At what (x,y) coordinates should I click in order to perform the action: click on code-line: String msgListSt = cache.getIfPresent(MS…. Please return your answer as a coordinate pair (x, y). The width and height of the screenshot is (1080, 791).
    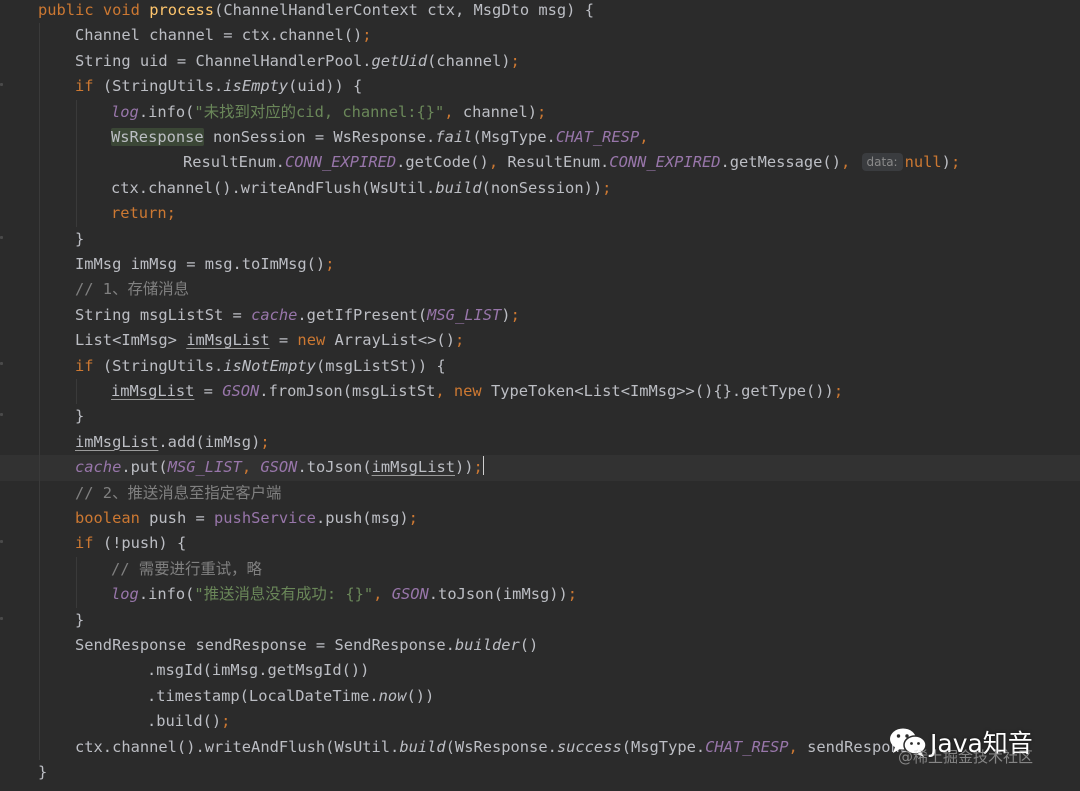
    Looking at the image, I should click on (540, 315).